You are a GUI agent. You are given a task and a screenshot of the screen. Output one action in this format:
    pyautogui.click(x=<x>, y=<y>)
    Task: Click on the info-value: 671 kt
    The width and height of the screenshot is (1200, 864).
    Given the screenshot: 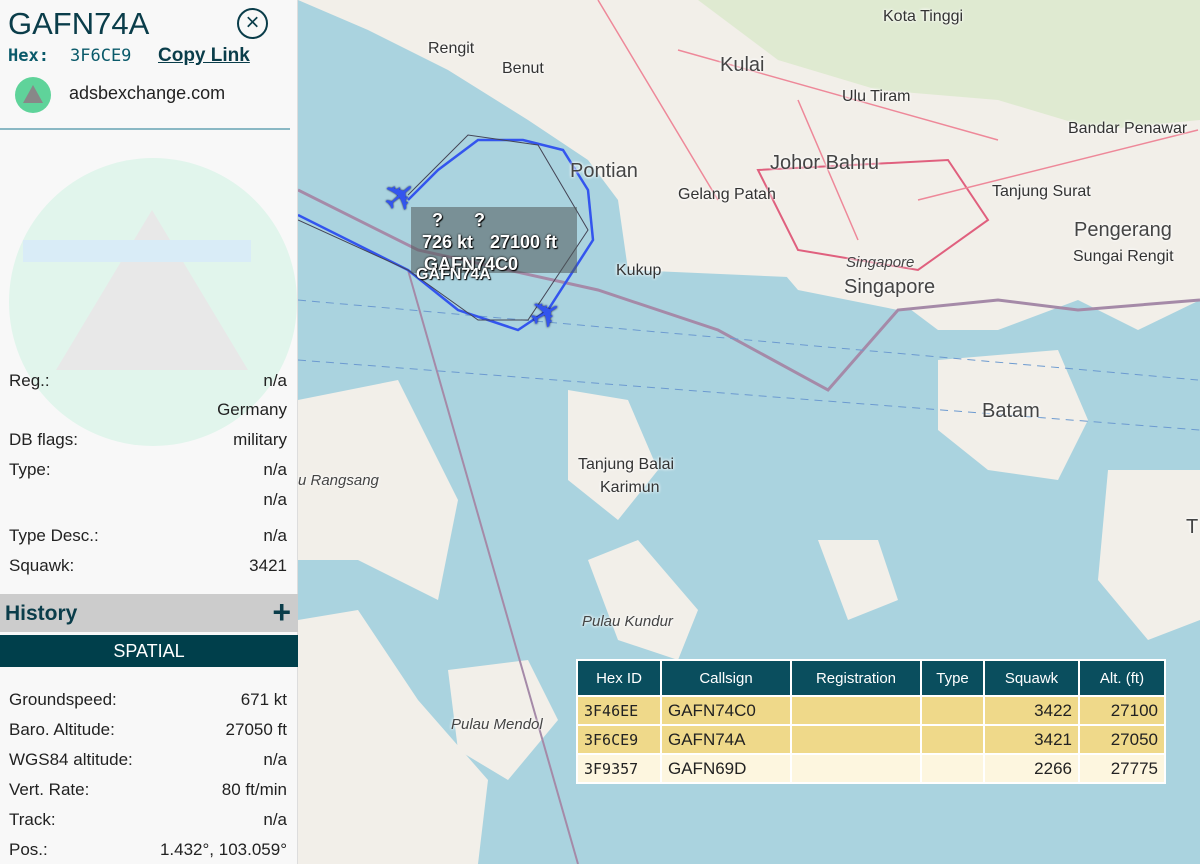 What is the action you would take?
    pyautogui.click(x=263, y=699)
    